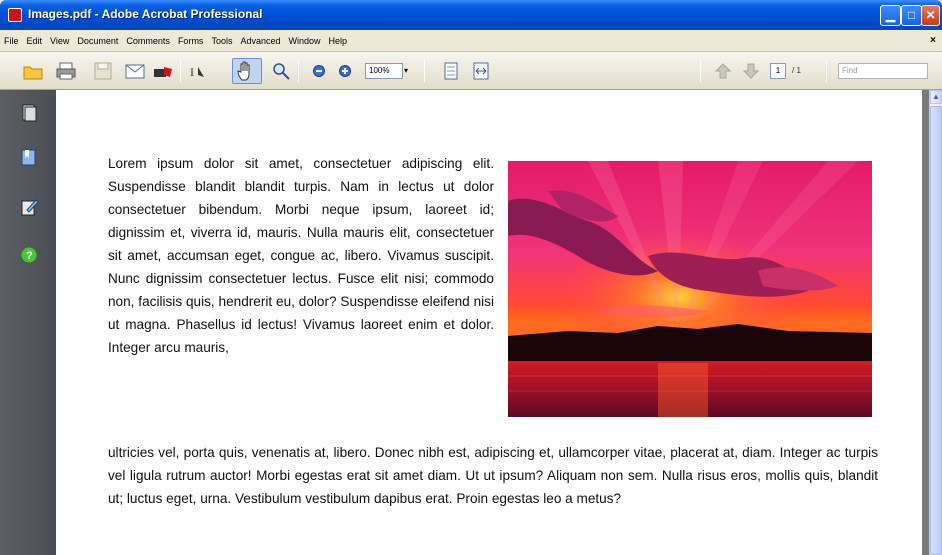  Describe the element at coordinates (148, 41) in the screenshot. I see `menu-comments: Comments` at that location.